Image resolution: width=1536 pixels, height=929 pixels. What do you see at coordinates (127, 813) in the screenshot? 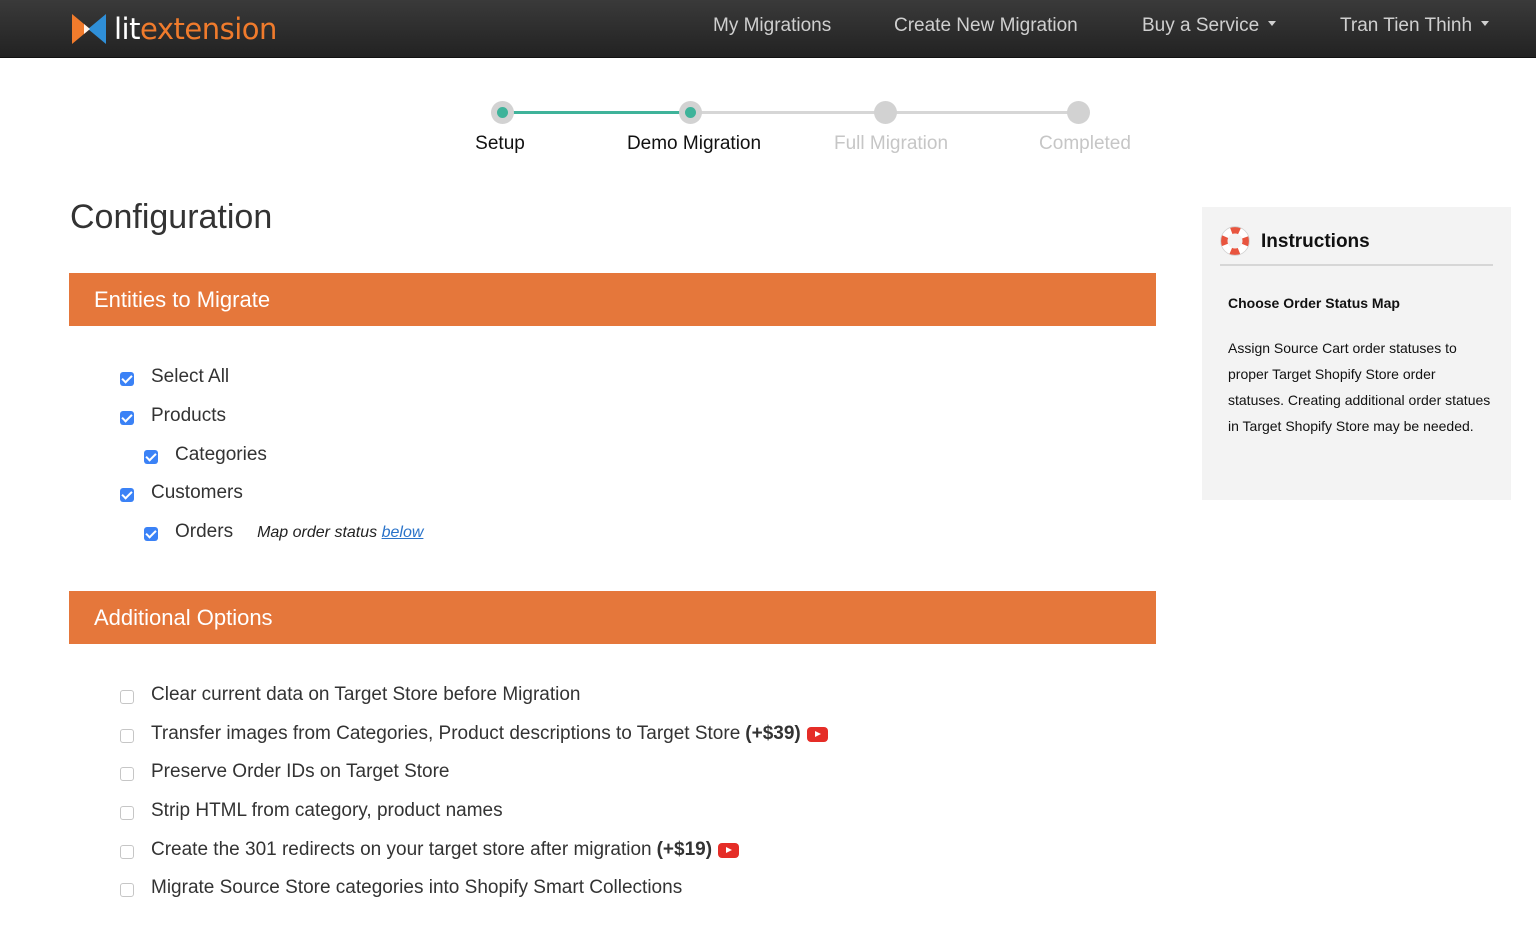
I see `strip-html-checkbox` at bounding box center [127, 813].